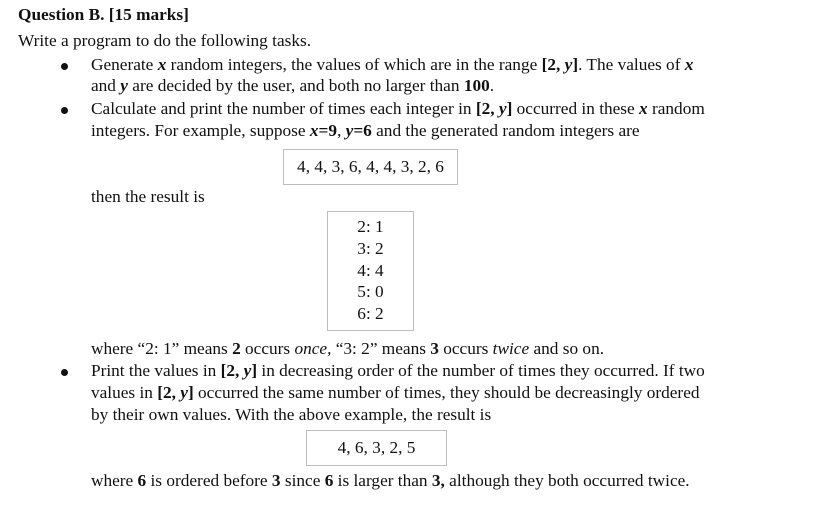 This screenshot has height=526, width=828. Describe the element at coordinates (313, 348) in the screenshot. I see `emphasis: once,` at that location.